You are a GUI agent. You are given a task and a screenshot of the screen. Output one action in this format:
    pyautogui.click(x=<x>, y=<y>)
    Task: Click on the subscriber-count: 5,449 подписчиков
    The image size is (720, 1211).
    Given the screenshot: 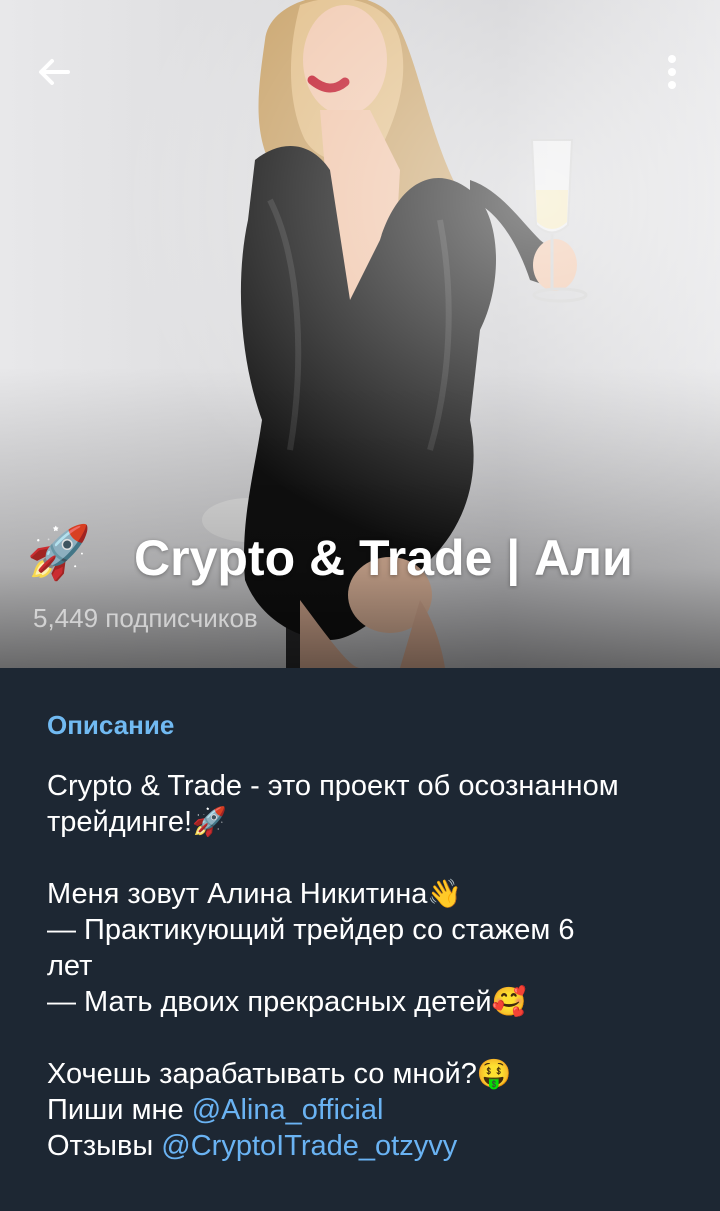 What is the action you would take?
    pyautogui.click(x=145, y=618)
    